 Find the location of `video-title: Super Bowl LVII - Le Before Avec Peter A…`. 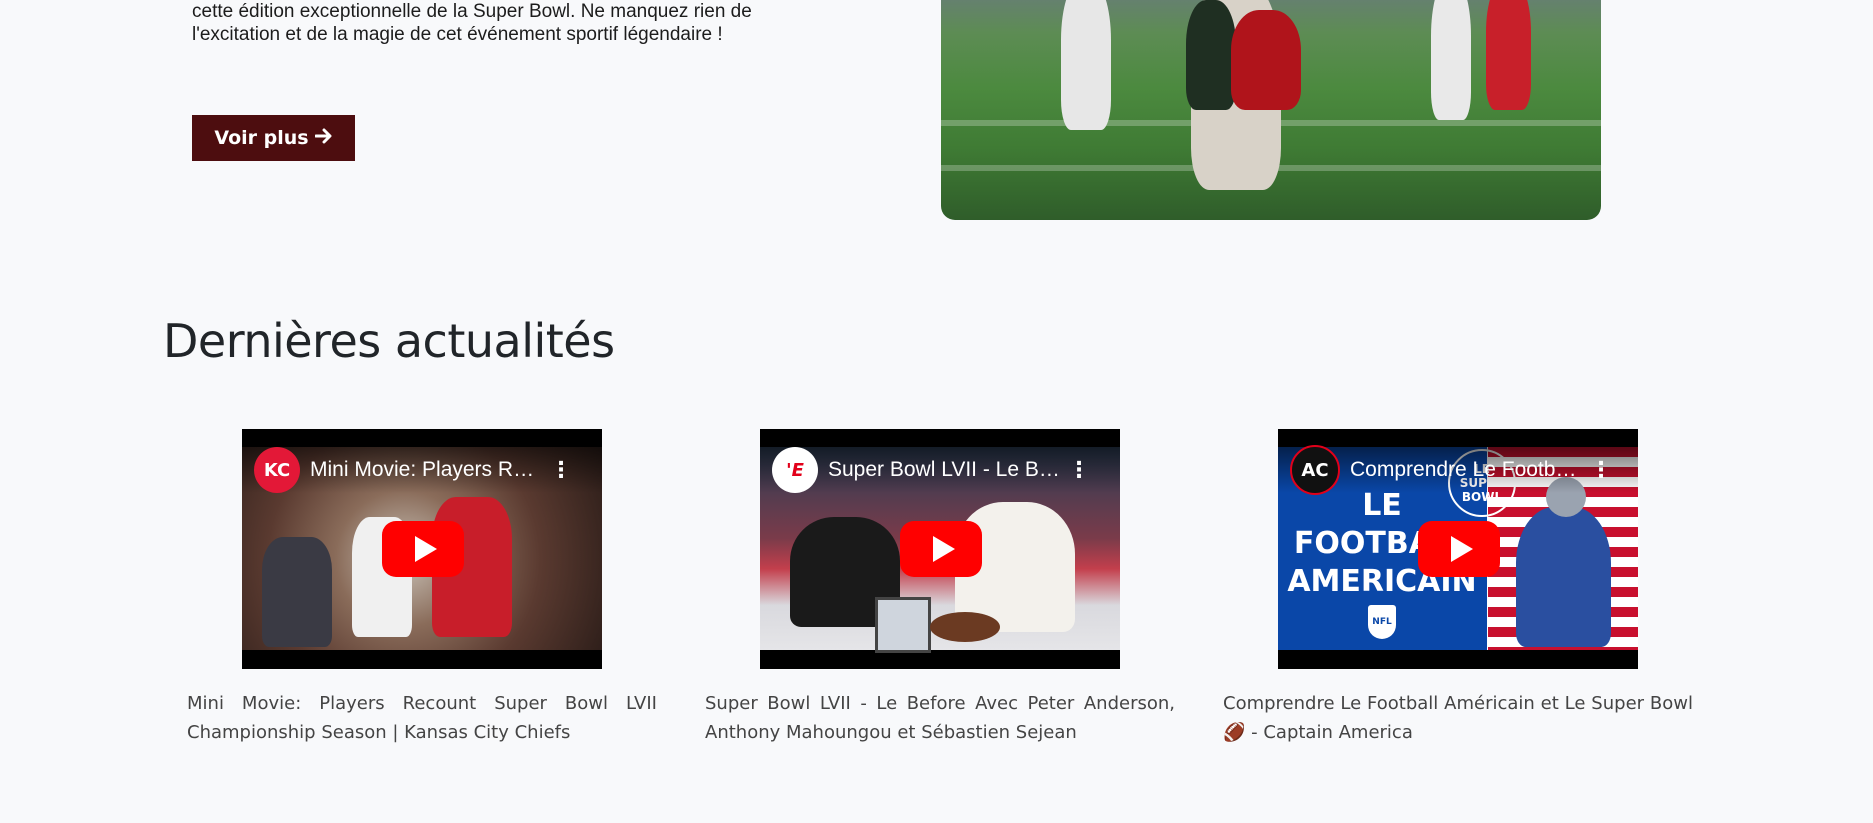

video-title: Super Bowl LVII - Le Before Avec Peter A… is located at coordinates (944, 470).